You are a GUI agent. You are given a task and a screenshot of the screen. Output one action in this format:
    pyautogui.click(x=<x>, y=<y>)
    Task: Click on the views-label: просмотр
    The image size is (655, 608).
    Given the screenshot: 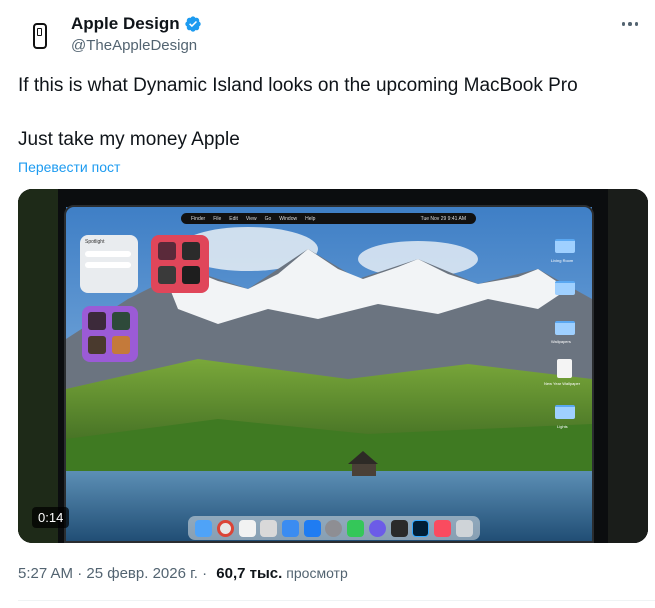 What is the action you would take?
    pyautogui.click(x=317, y=573)
    